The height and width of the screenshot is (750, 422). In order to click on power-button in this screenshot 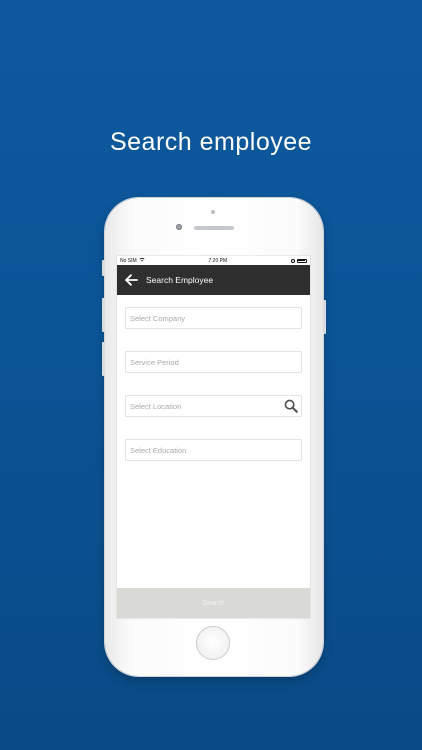, I will do `click(324, 317)`.